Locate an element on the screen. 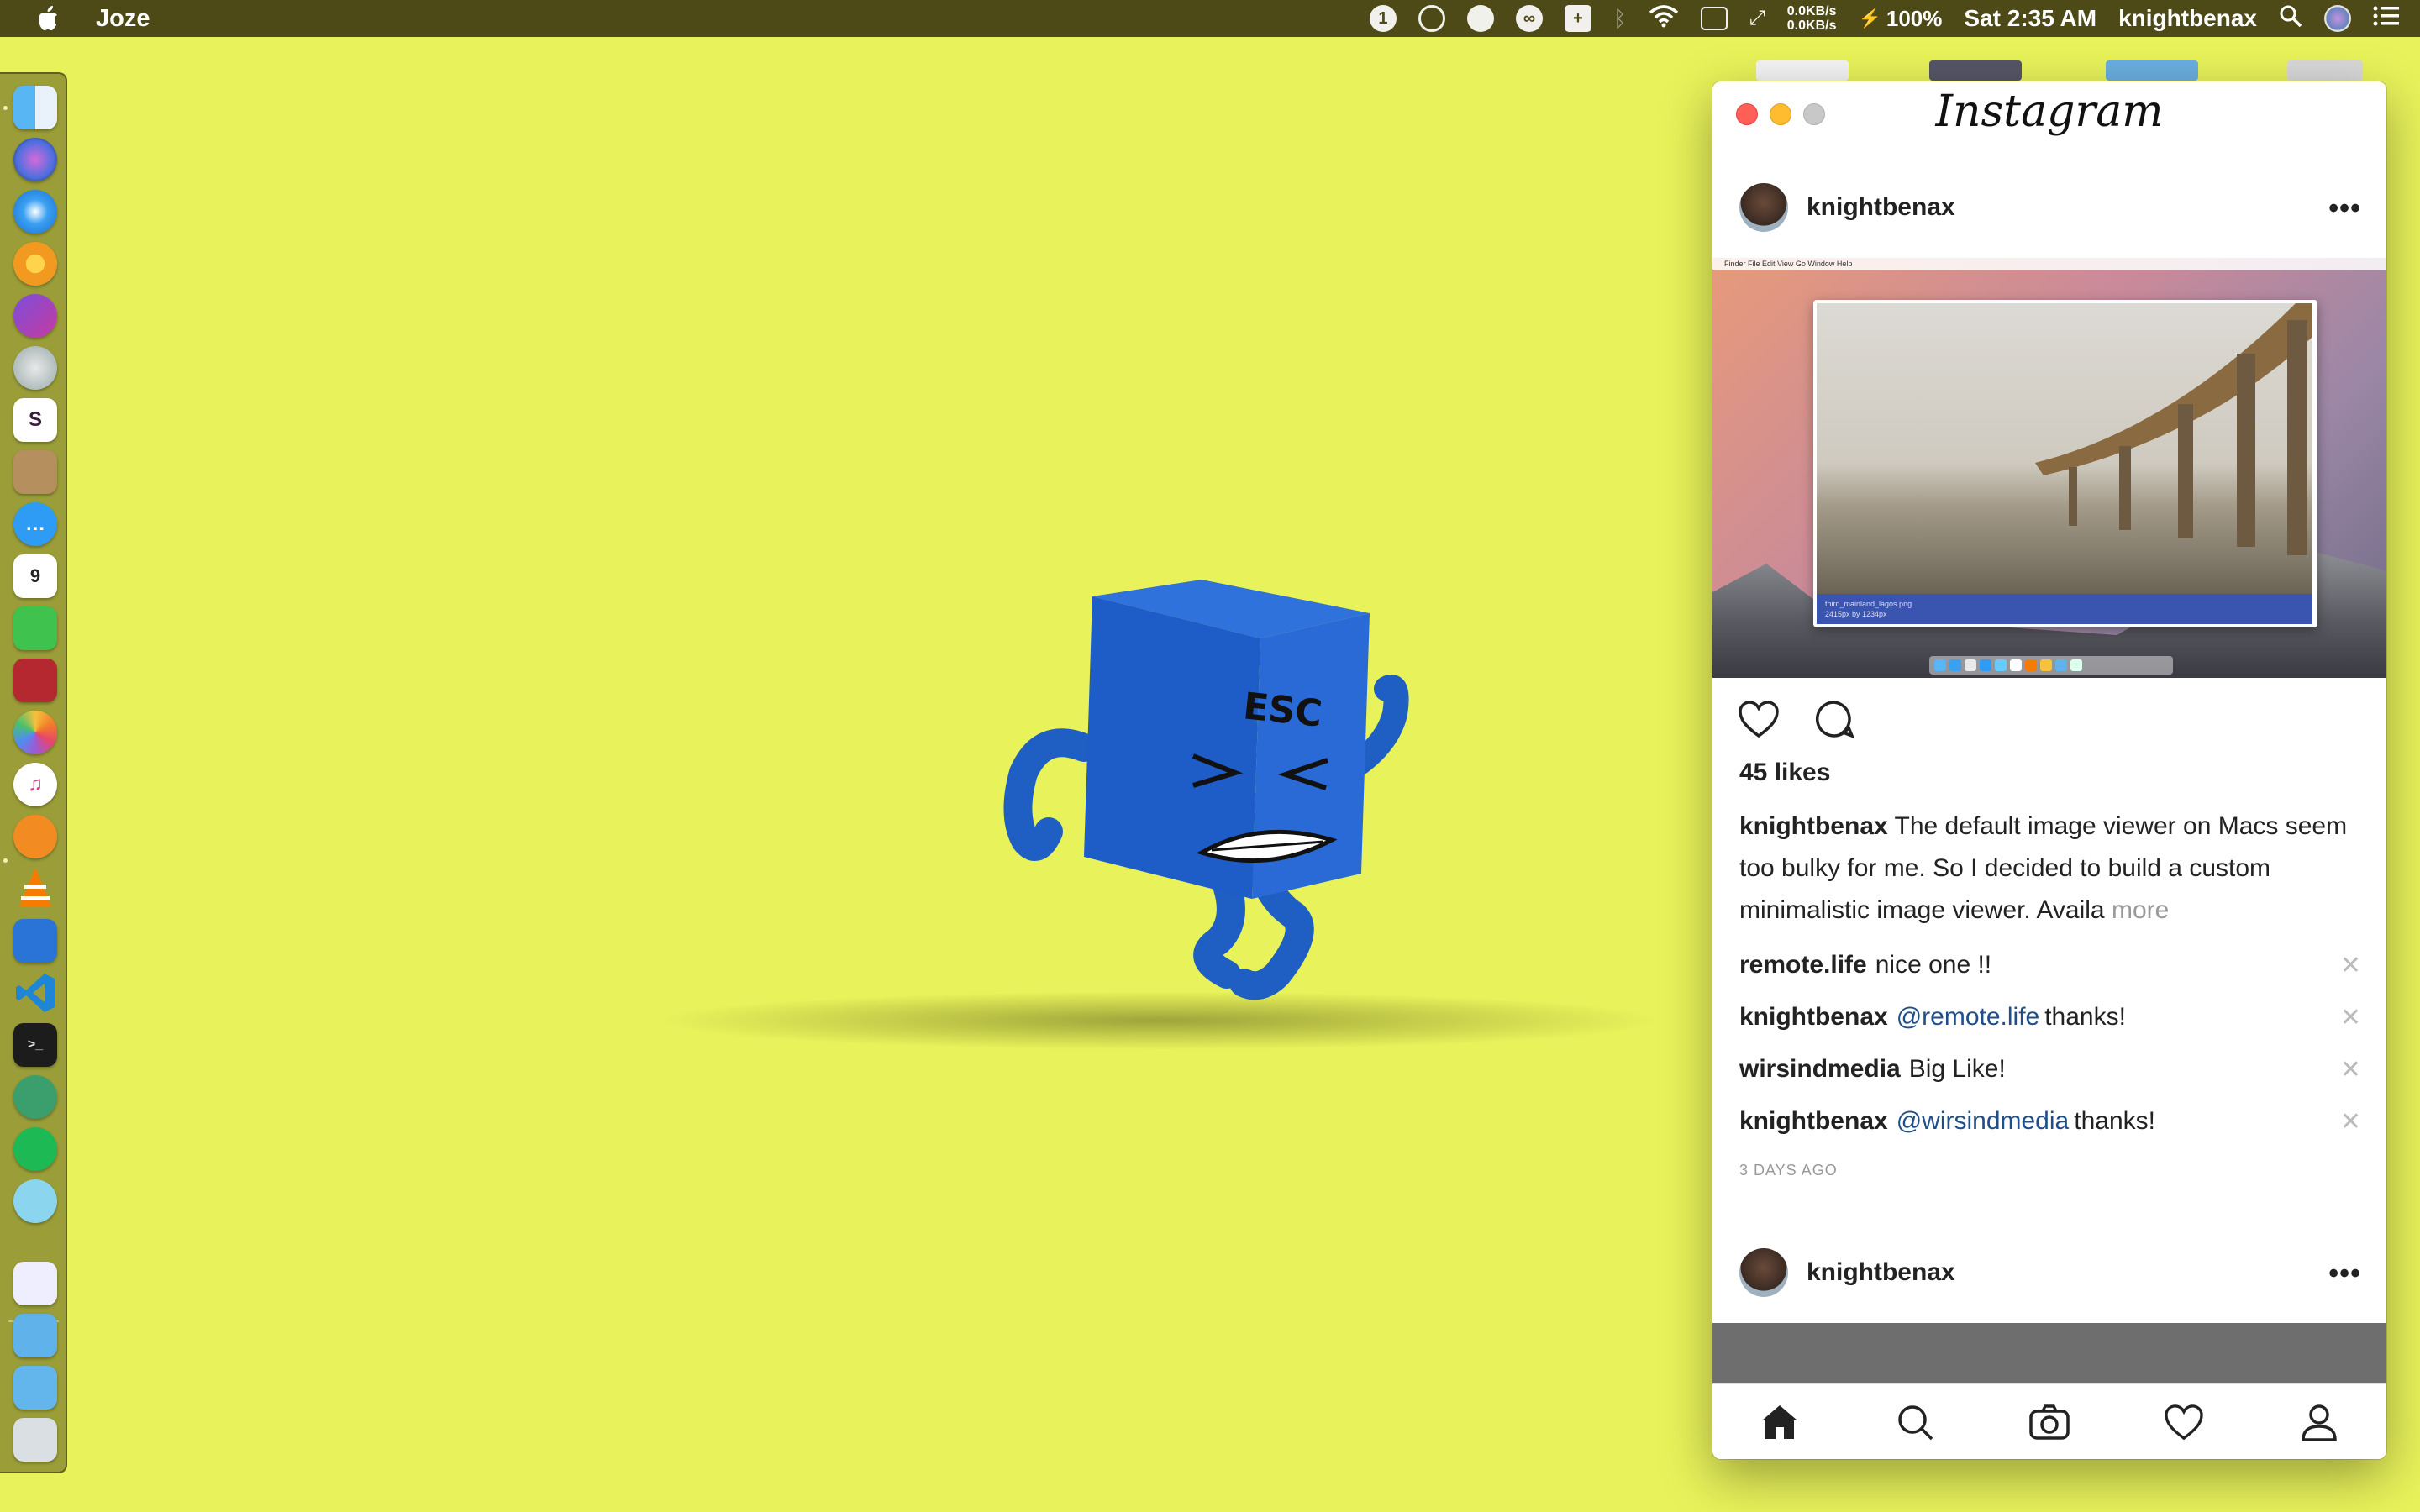  window-titlebar: Instagram is located at coordinates (2049, 115).